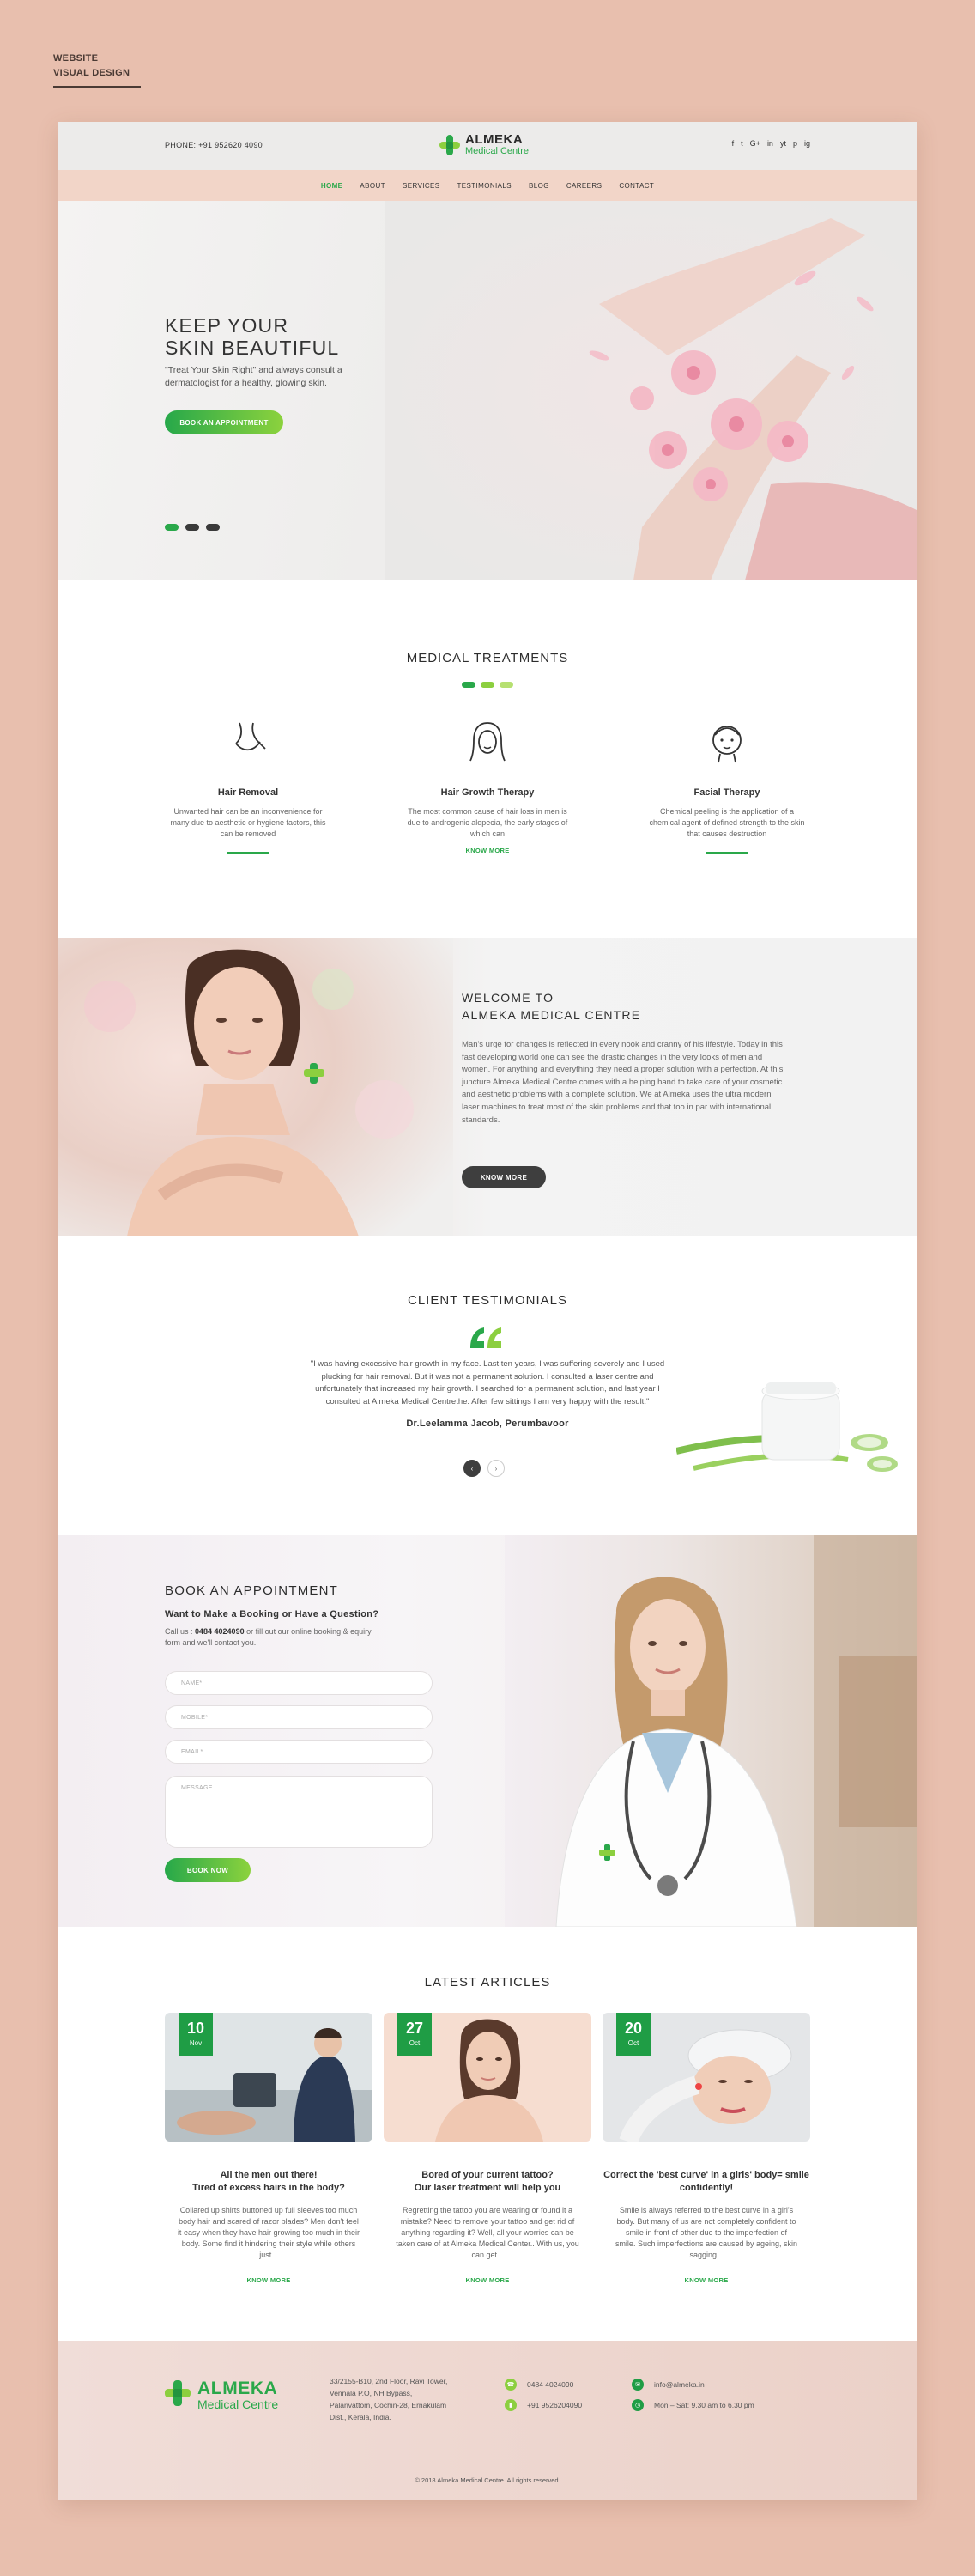 The width and height of the screenshot is (975, 2576). What do you see at coordinates (487, 2077) in the screenshot?
I see `article-image: 27 Oct` at bounding box center [487, 2077].